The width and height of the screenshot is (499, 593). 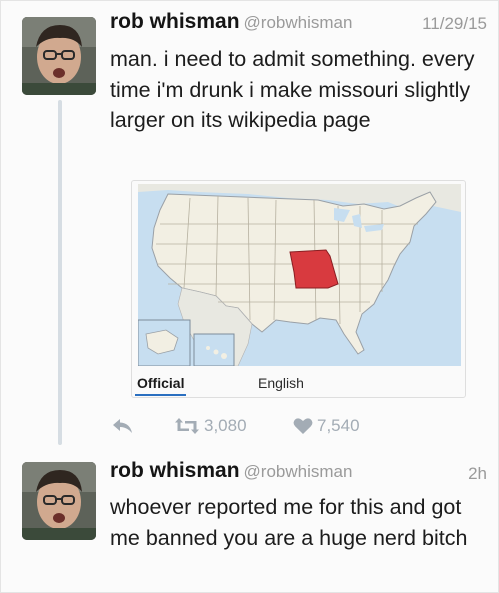 What do you see at coordinates (187, 426) in the screenshot?
I see `retweet-icon` at bounding box center [187, 426].